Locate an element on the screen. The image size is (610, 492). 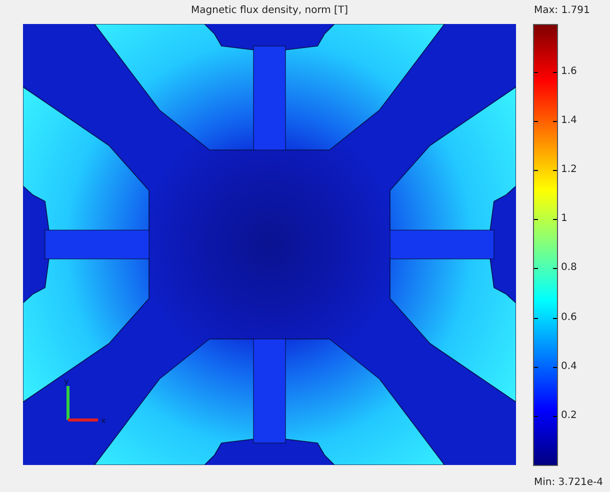
tick-label: 0.6 is located at coordinates (569, 317).